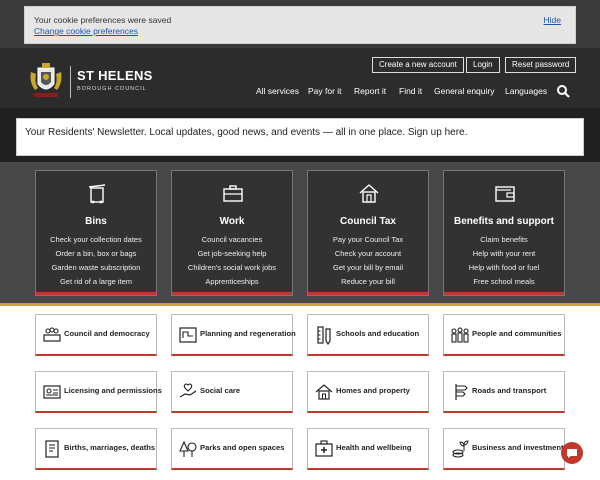 Image resolution: width=600 pixels, height=480 pixels. Describe the element at coordinates (103, 20) in the screenshot. I see `cookie-message: Your cookie preferences were saved` at that location.